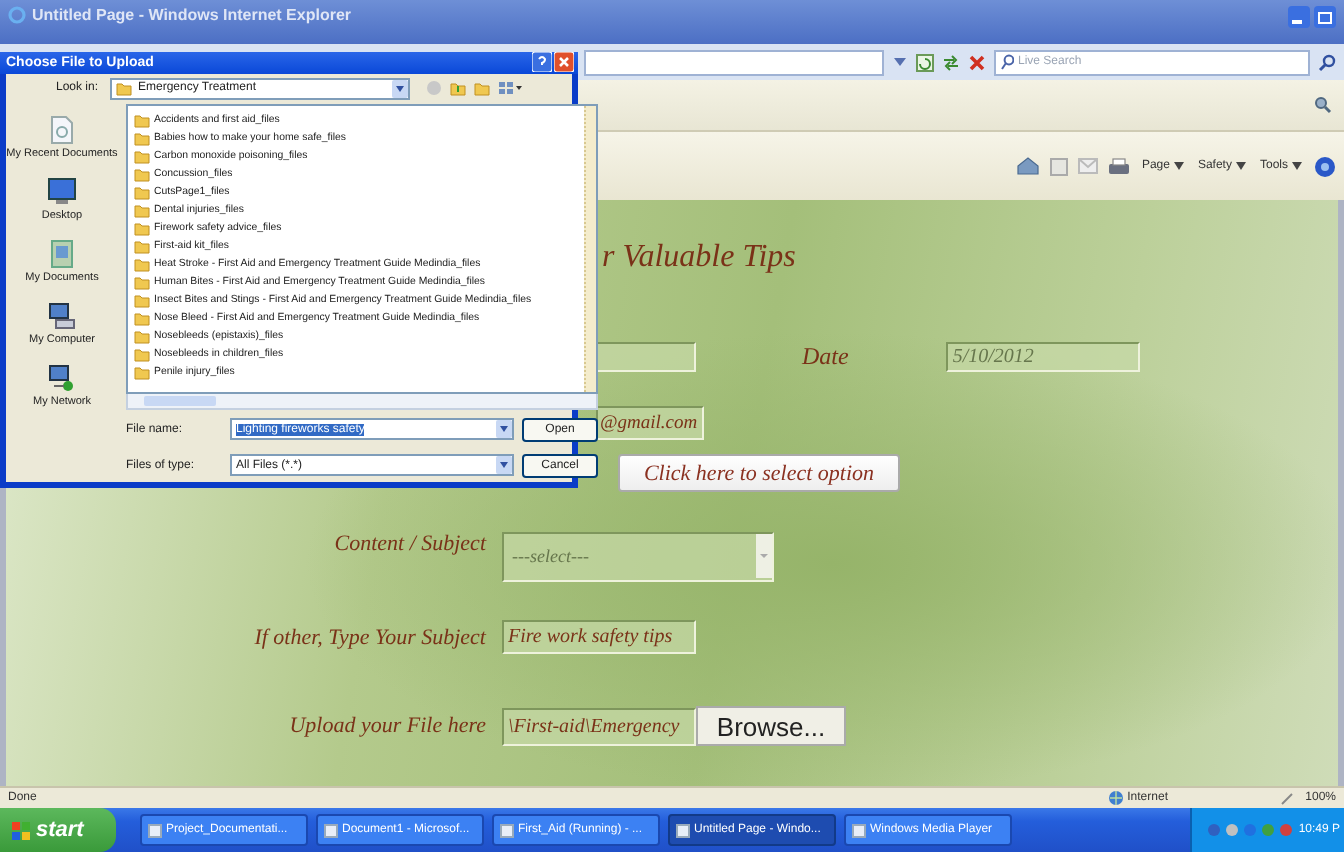  I want to click on zoom-icon, so click(1323, 105).